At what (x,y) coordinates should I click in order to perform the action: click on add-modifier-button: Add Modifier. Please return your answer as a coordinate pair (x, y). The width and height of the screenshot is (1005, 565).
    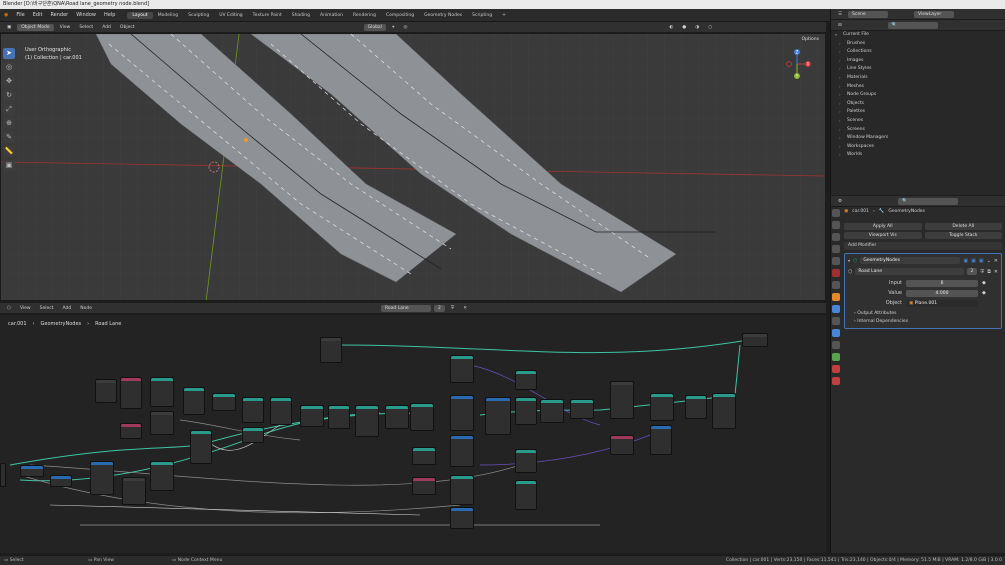
    Looking at the image, I should click on (923, 246).